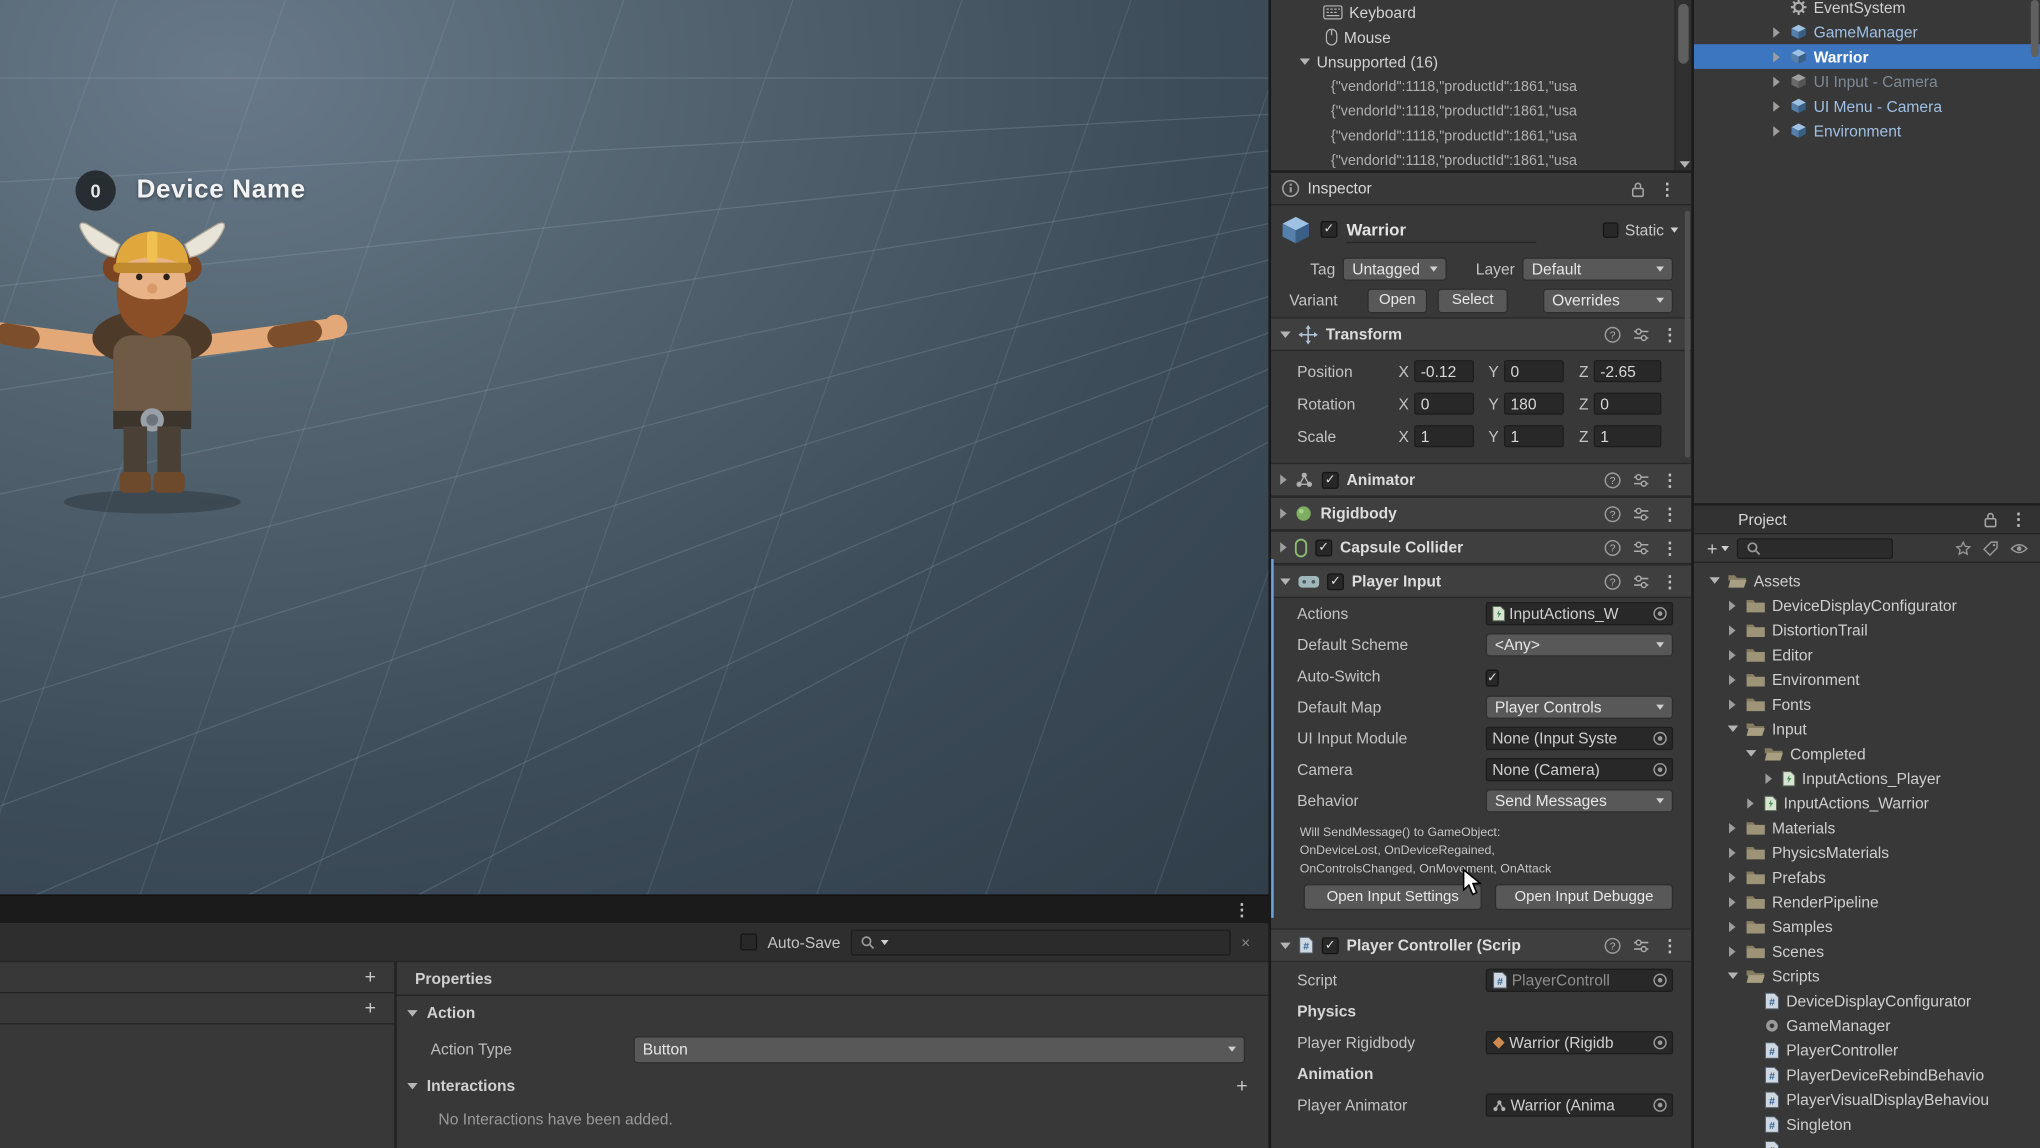  Describe the element at coordinates (884, 942) in the screenshot. I see `search-filter-arrow-icon` at that location.